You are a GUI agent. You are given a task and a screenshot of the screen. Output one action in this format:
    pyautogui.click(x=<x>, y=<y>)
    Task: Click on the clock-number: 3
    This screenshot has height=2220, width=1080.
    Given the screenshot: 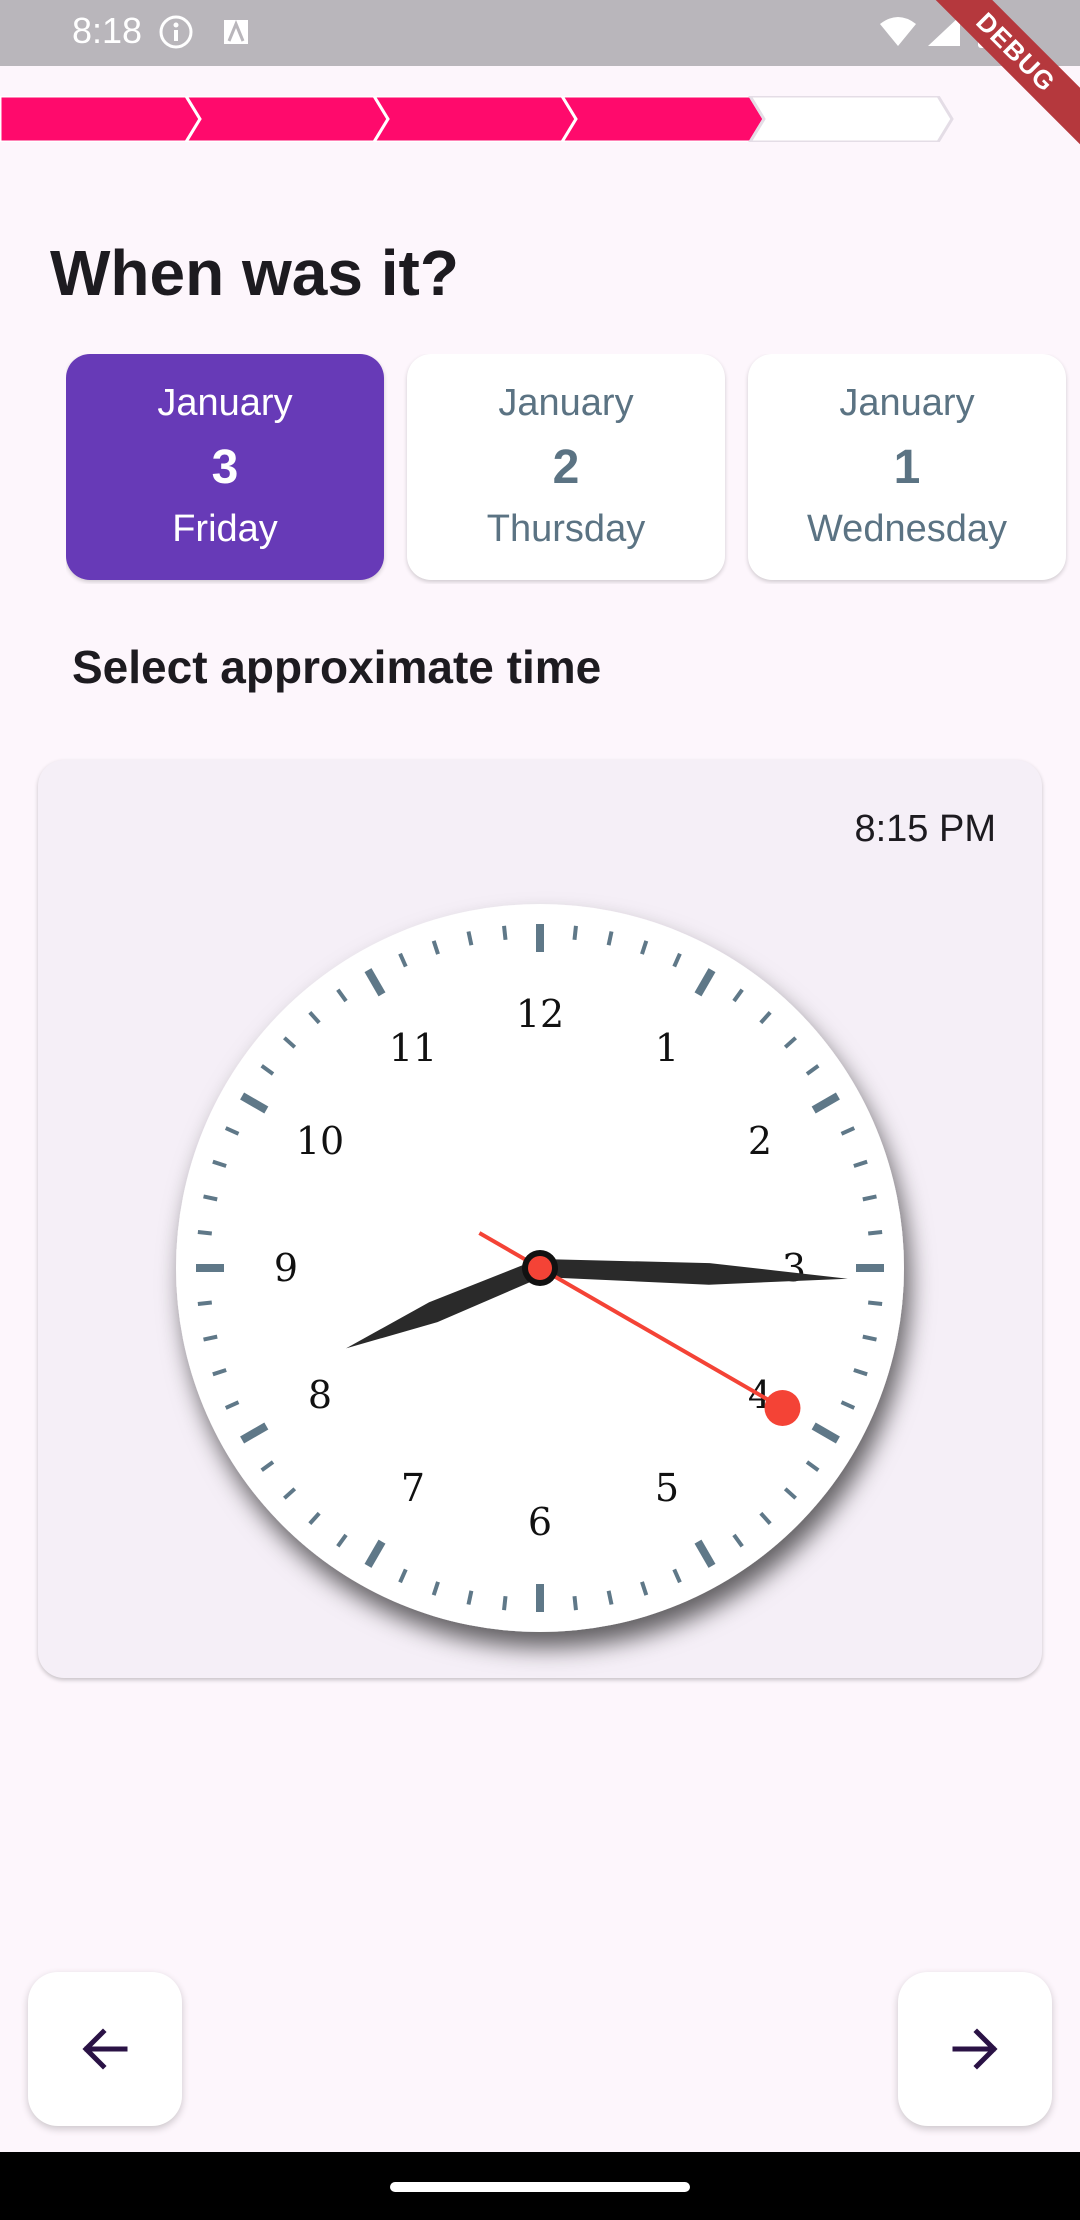 What is the action you would take?
    pyautogui.click(x=794, y=1268)
    